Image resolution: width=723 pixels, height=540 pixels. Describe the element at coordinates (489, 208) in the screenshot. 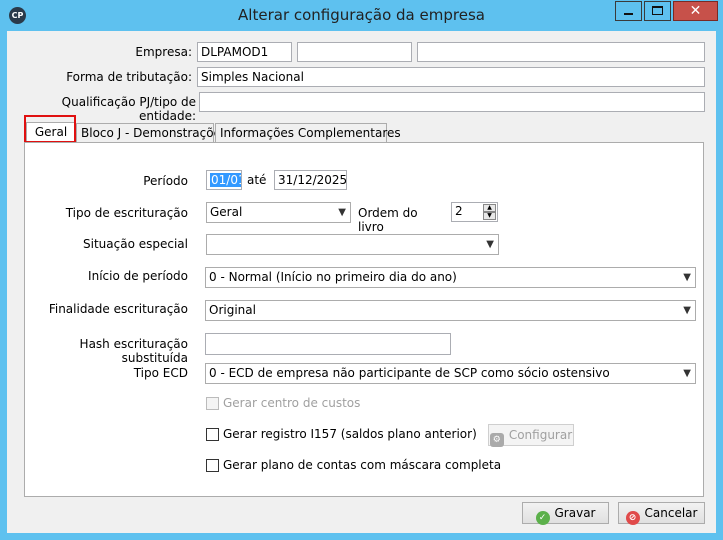

I see `stepper-up-icon: ▲` at that location.